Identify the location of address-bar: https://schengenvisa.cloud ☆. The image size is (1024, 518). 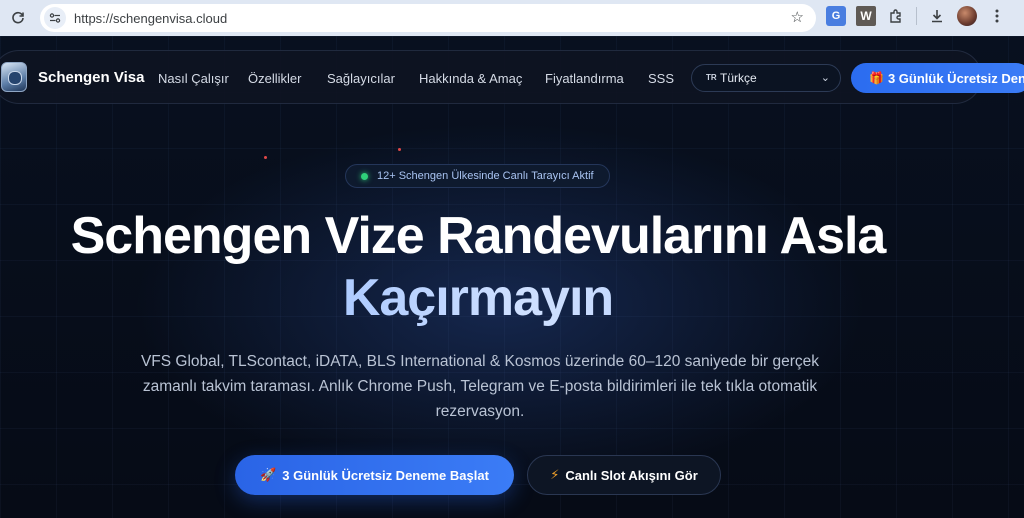
(428, 18).